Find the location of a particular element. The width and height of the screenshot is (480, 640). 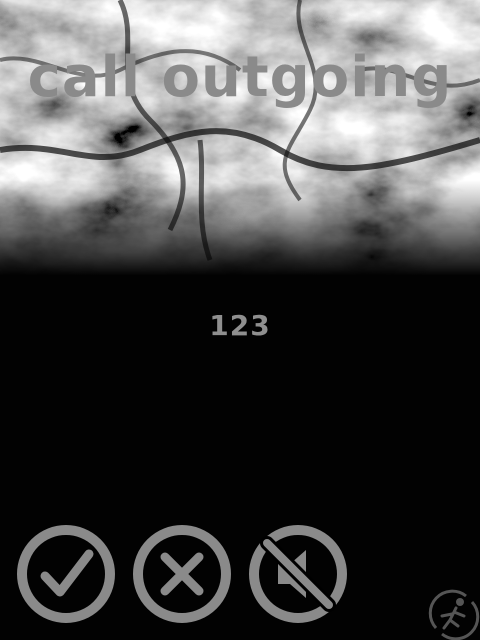

accept-button is located at coordinates (66, 574).